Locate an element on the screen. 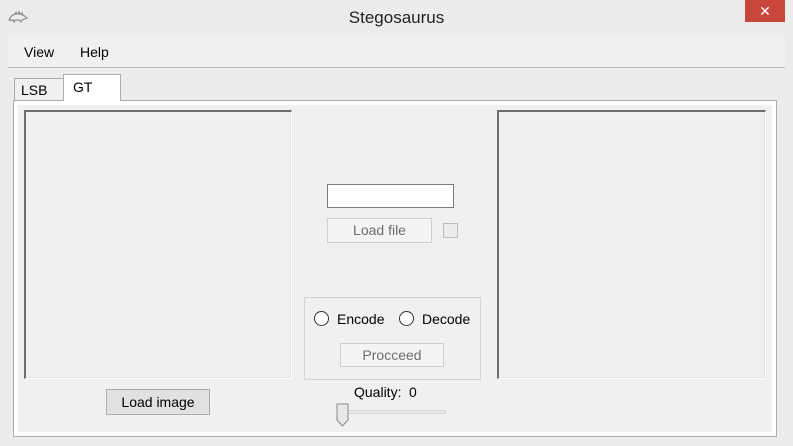  load-image-button: Load image is located at coordinates (158, 402).